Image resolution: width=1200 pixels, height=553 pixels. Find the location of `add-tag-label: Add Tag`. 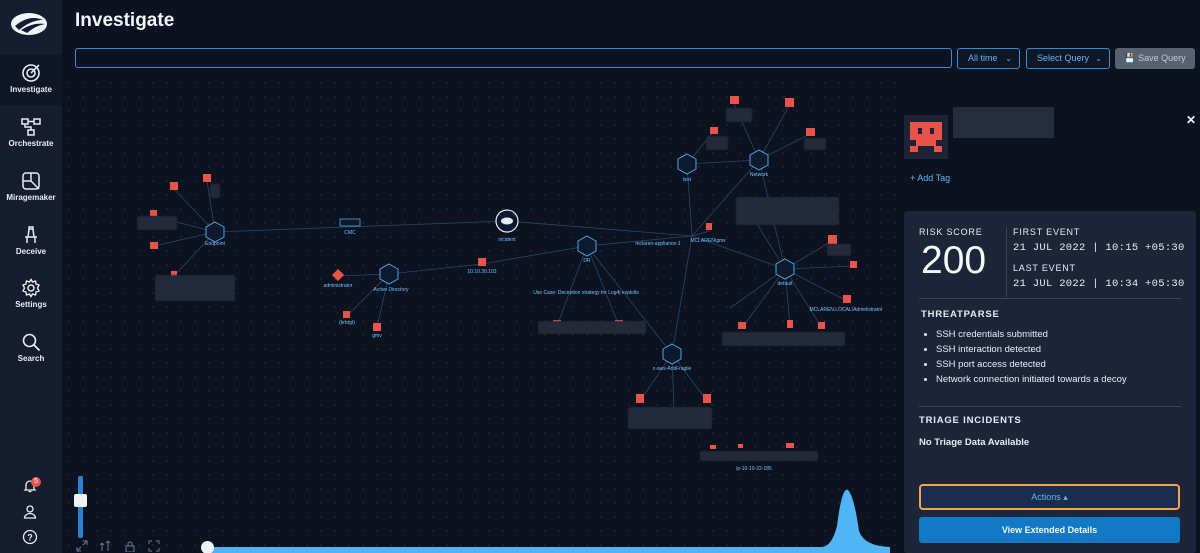

add-tag-label: Add Tag is located at coordinates (934, 178).